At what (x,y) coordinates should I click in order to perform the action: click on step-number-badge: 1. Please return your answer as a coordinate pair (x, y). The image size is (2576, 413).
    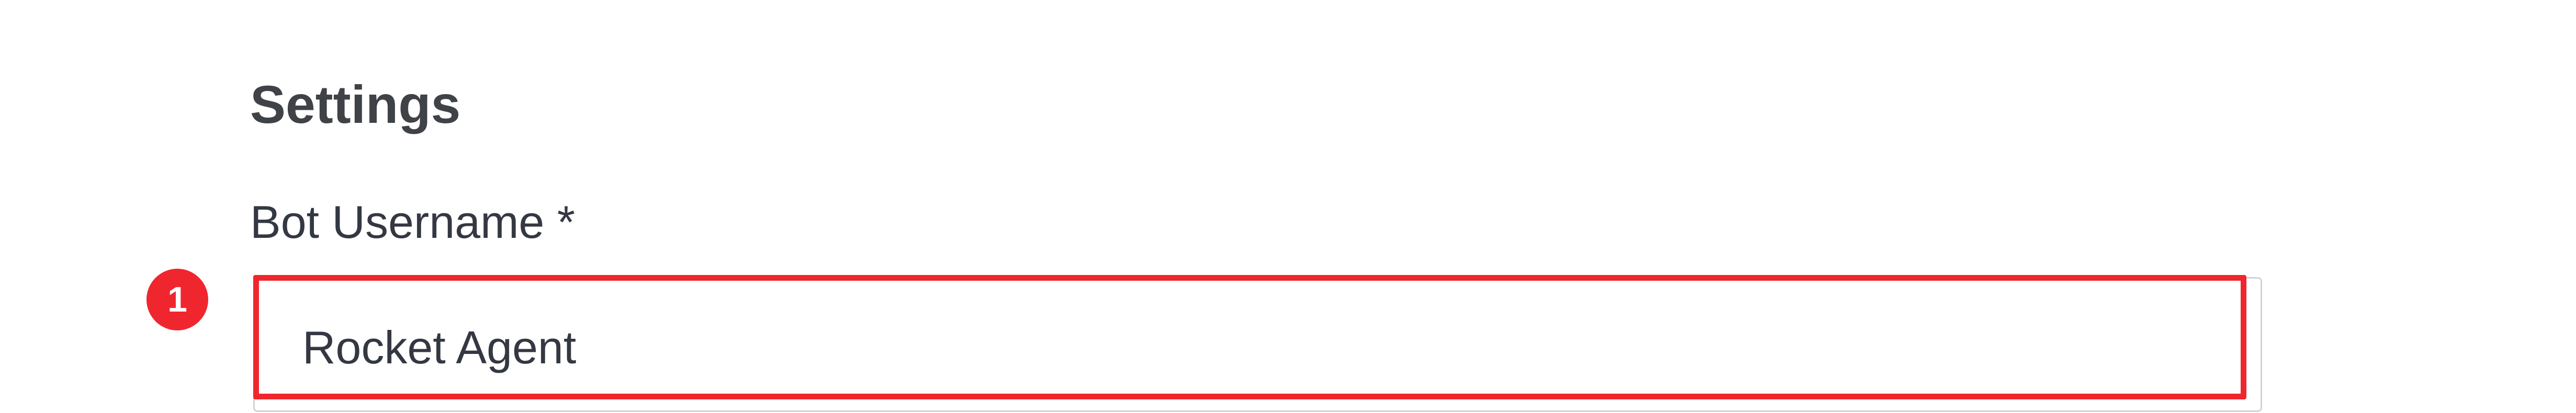
    Looking at the image, I should click on (177, 299).